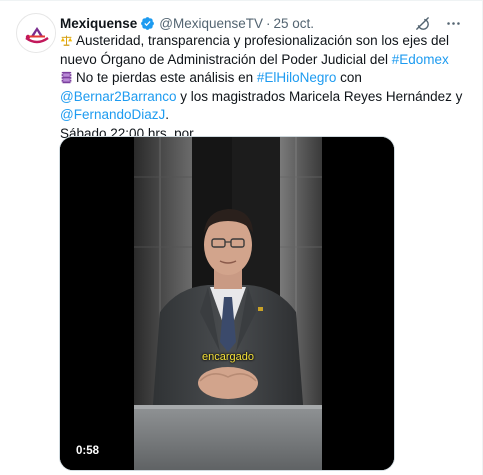 This screenshot has height=475, width=483. What do you see at coordinates (148, 23) in the screenshot?
I see `verified-badge-icon` at bounding box center [148, 23].